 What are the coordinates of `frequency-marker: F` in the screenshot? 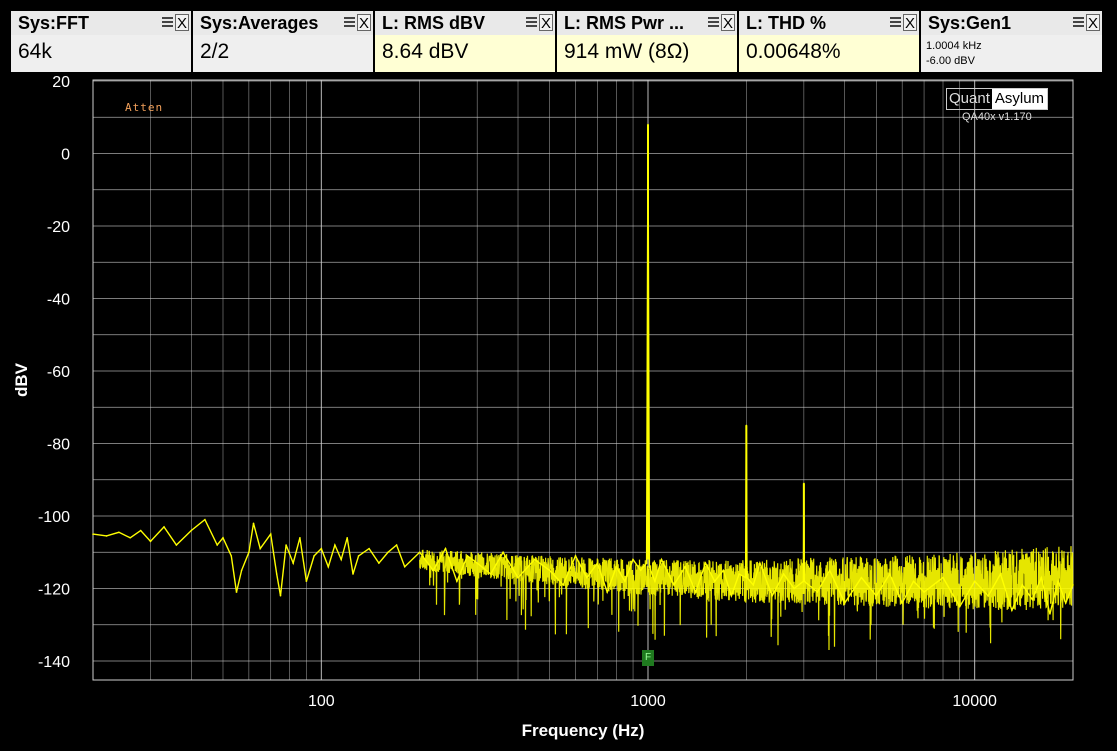 It's located at (648, 658).